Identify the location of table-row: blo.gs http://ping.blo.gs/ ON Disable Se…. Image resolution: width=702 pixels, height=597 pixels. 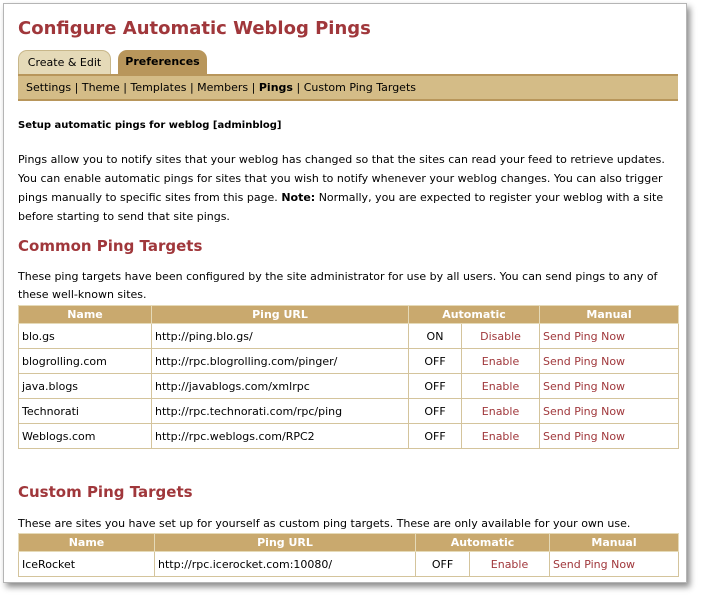
(348, 336).